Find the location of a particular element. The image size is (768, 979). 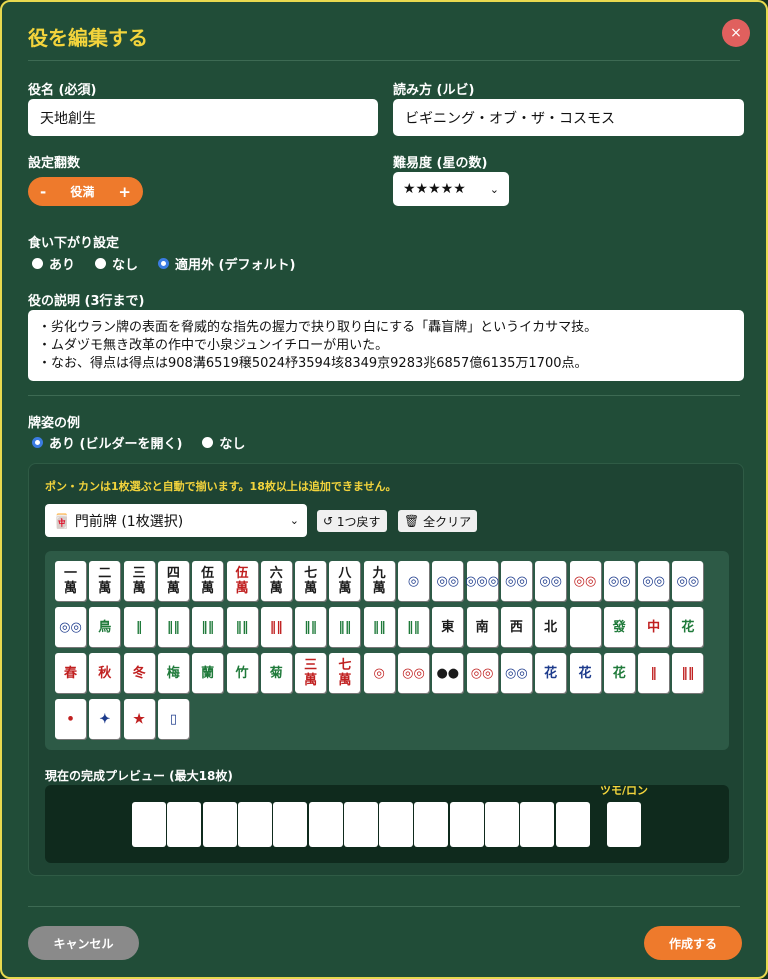

mahjong-tile: 二 萬 is located at coordinates (105, 581).